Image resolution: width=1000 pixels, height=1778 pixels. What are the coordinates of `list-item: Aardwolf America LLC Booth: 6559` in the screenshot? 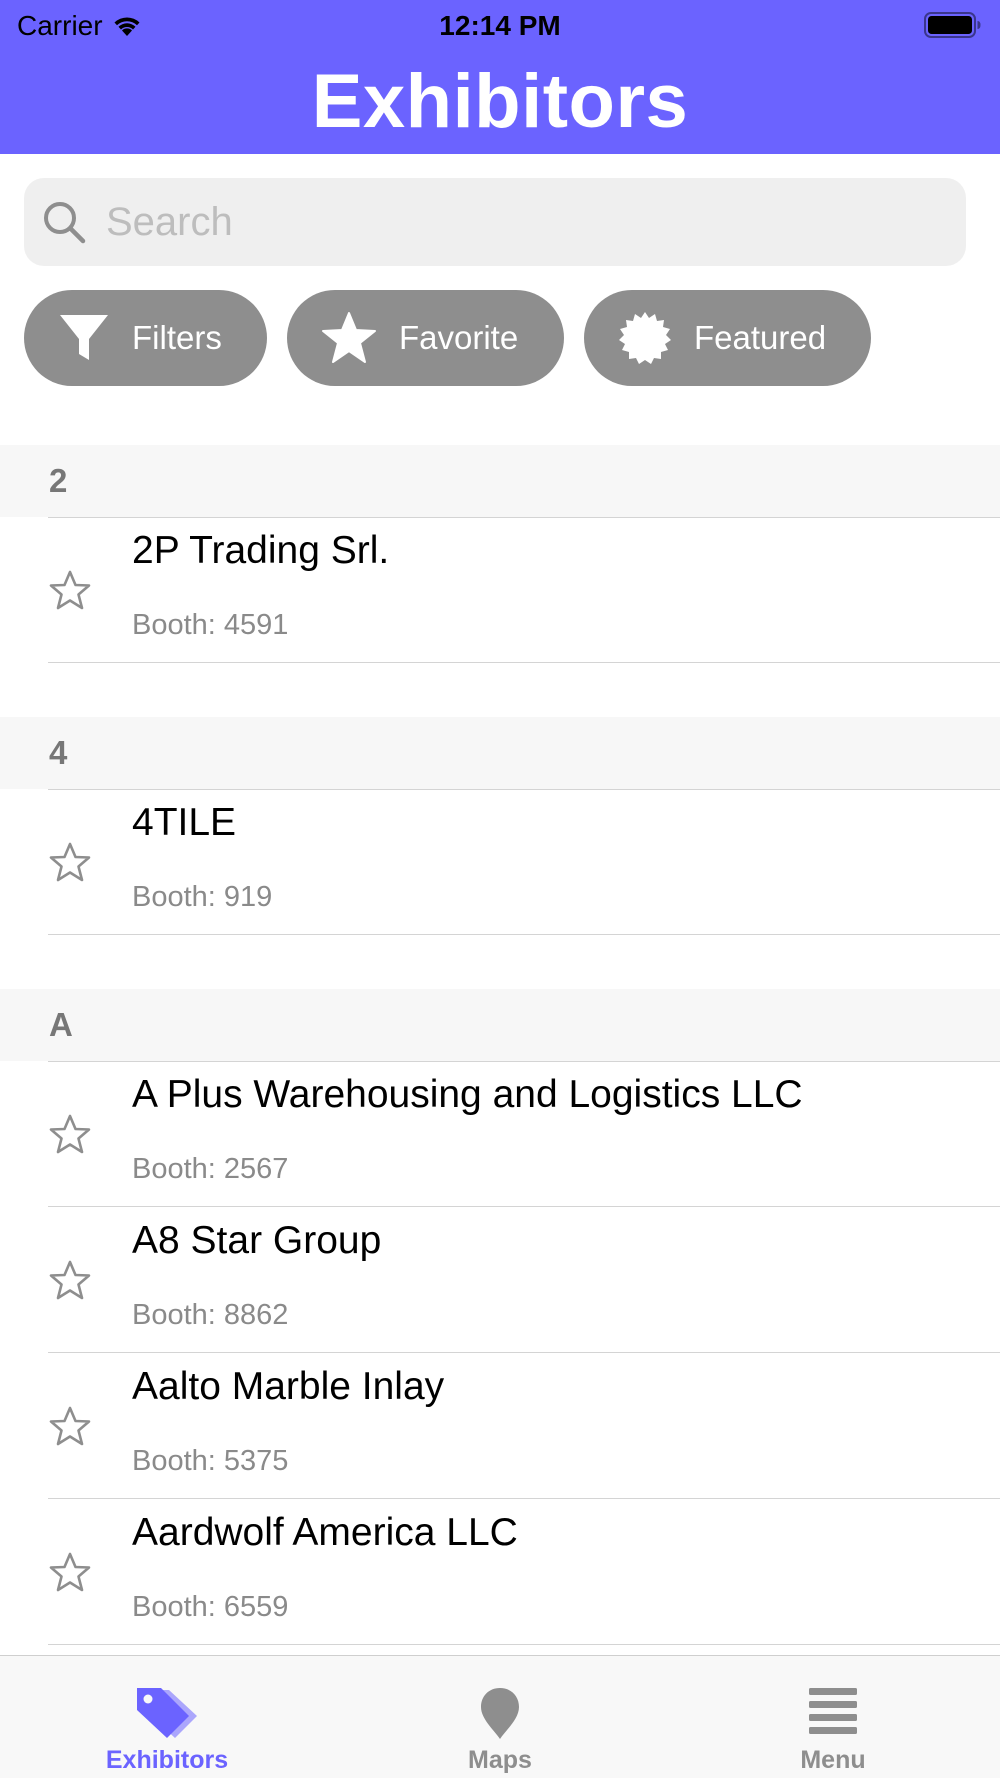 It's located at (500, 1572).